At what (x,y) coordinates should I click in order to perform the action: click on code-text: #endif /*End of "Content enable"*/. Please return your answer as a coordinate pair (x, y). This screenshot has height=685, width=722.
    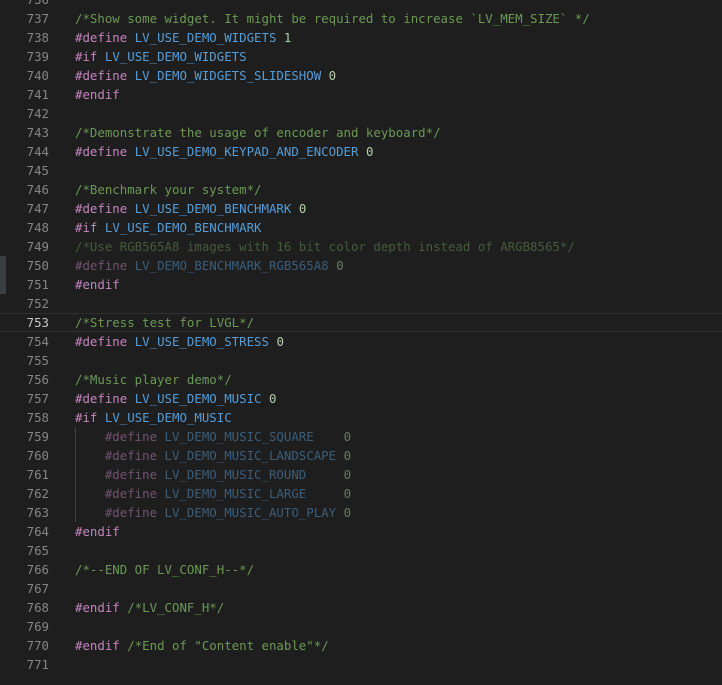
    Looking at the image, I should click on (202, 645).